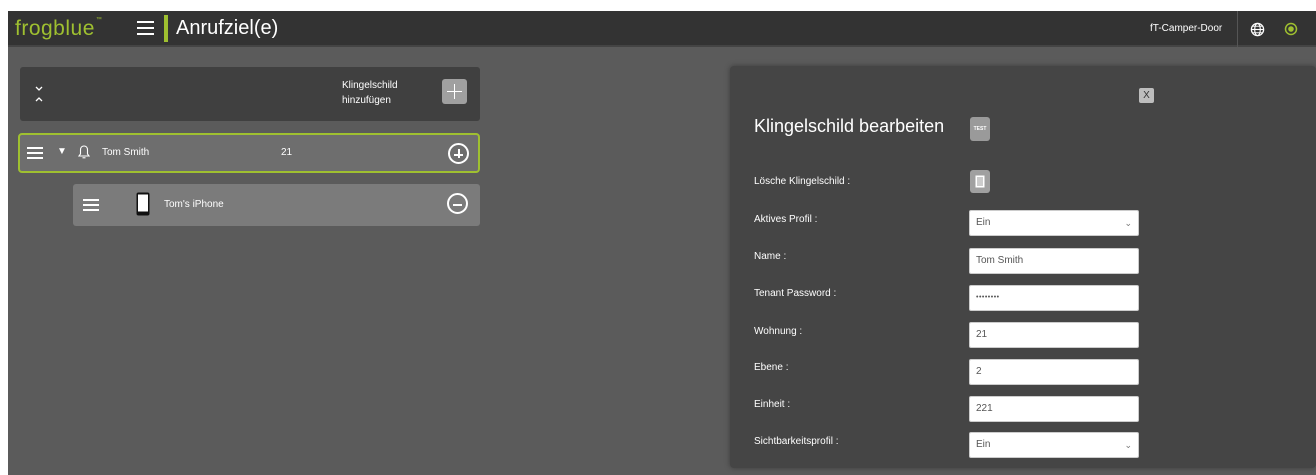 Image resolution: width=1316 pixels, height=475 pixels. I want to click on unit-label: Einheit :, so click(772, 404).